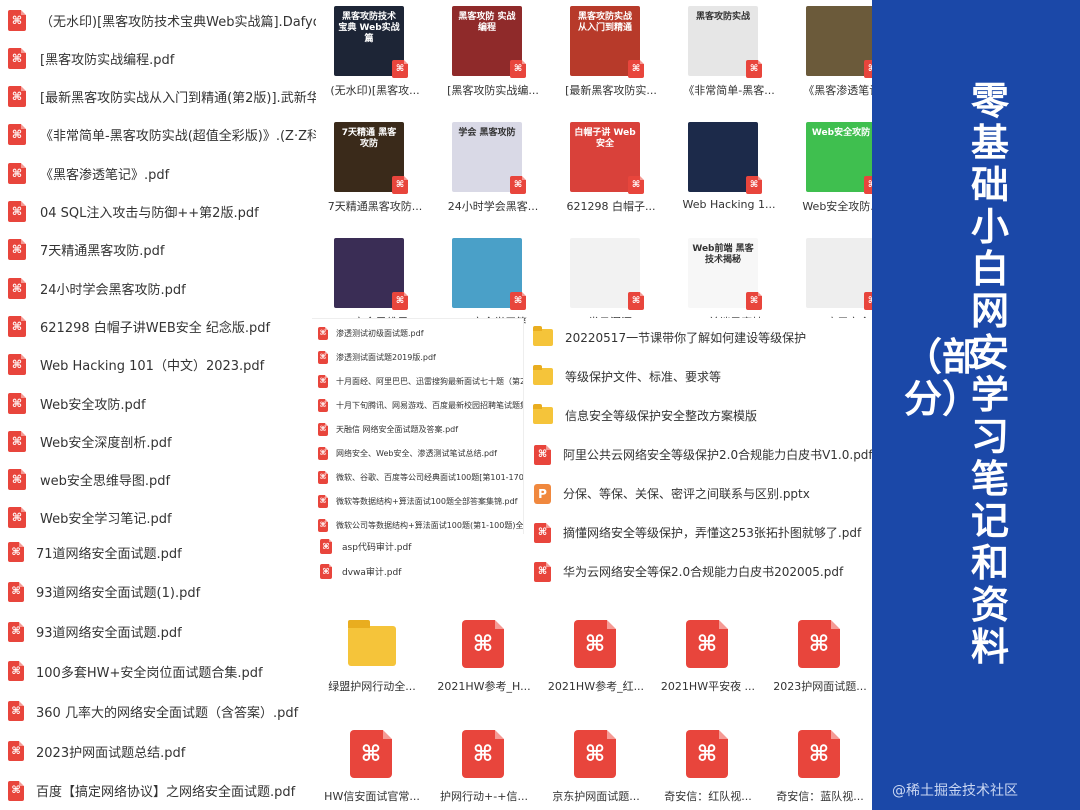 The width and height of the screenshot is (1080, 810). Describe the element at coordinates (942, 378) in the screenshot. I see `banner-subtitle: （部分）` at that location.